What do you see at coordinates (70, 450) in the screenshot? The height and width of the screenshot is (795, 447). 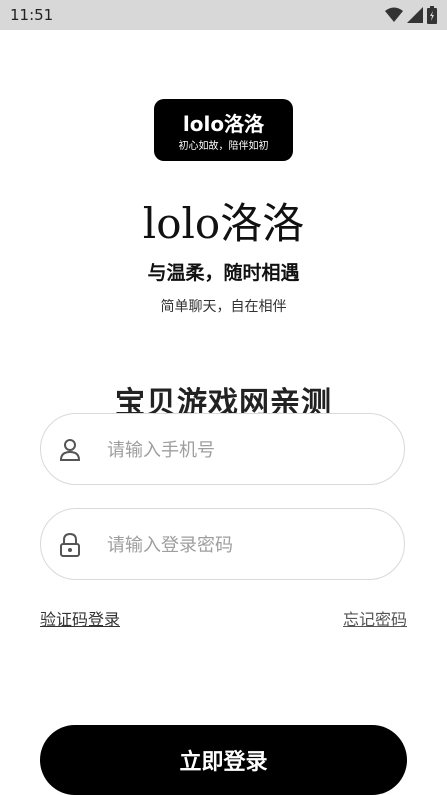 I see `user-icon` at bounding box center [70, 450].